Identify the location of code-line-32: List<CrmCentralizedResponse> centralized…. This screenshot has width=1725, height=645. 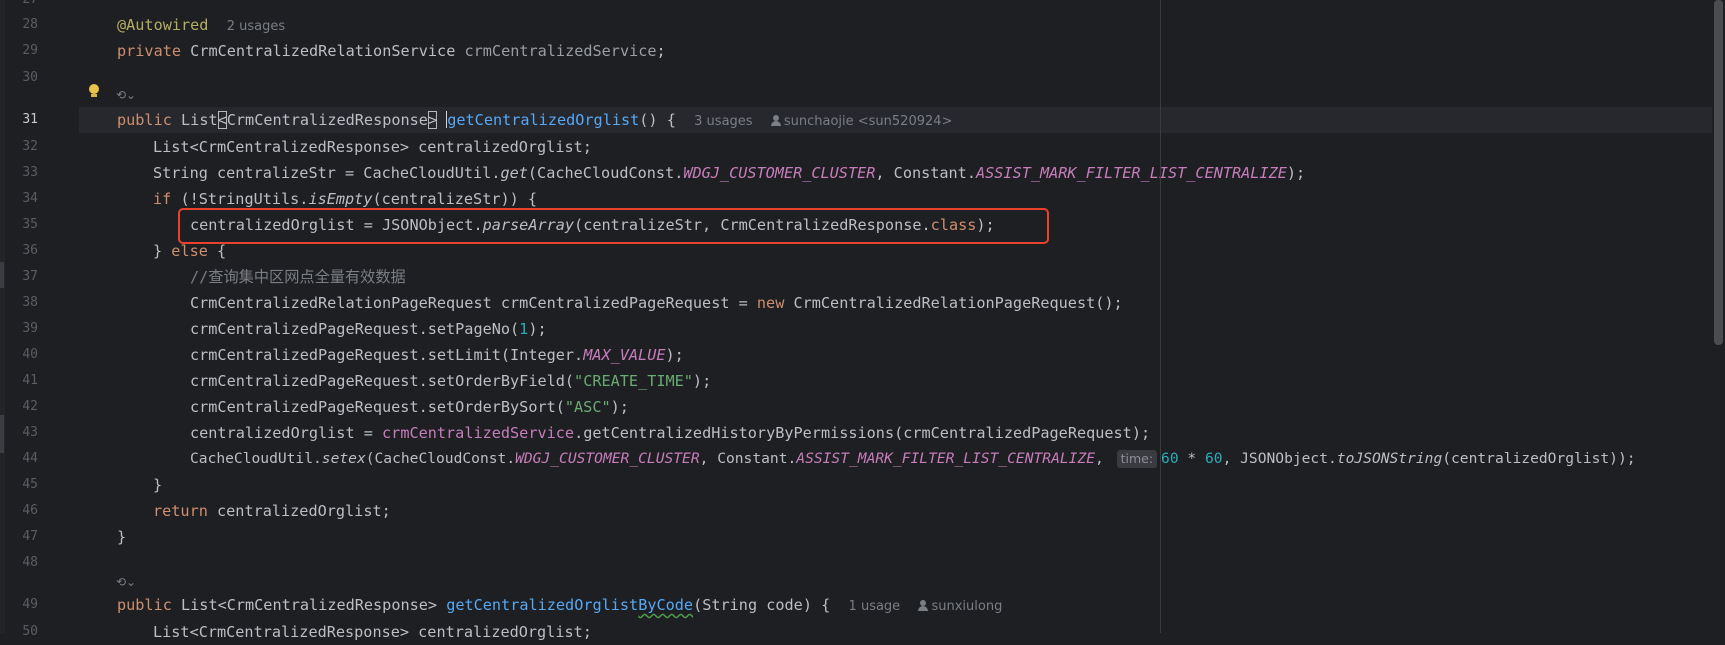
(372, 147).